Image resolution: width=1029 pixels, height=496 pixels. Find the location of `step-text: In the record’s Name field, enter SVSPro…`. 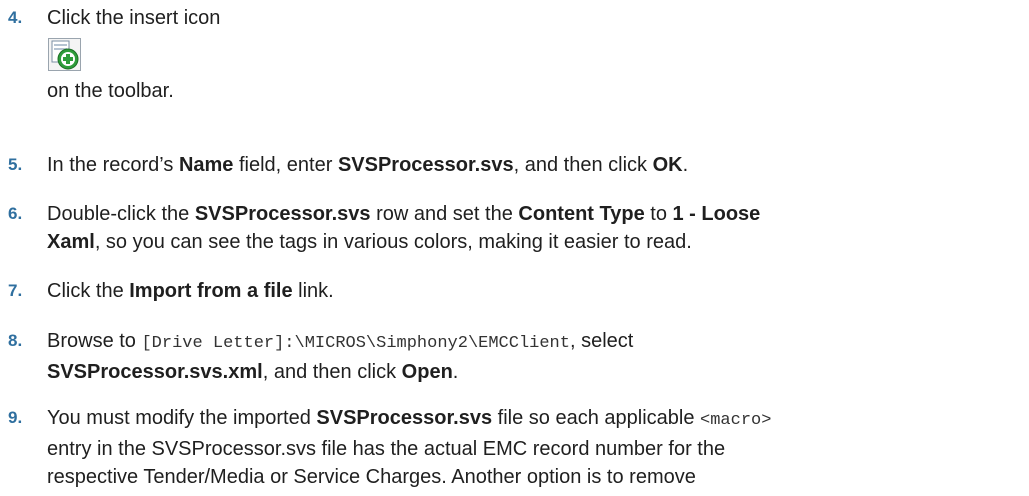

step-text: In the record’s Name field, enter SVSPro… is located at coordinates (368, 165).